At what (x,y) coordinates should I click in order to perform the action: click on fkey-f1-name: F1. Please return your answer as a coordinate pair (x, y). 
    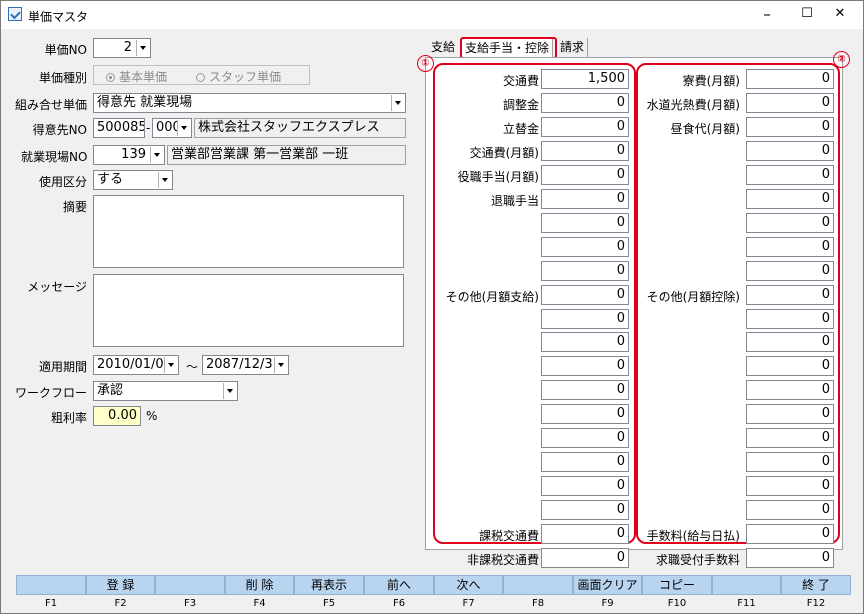
    Looking at the image, I should click on (51, 603).